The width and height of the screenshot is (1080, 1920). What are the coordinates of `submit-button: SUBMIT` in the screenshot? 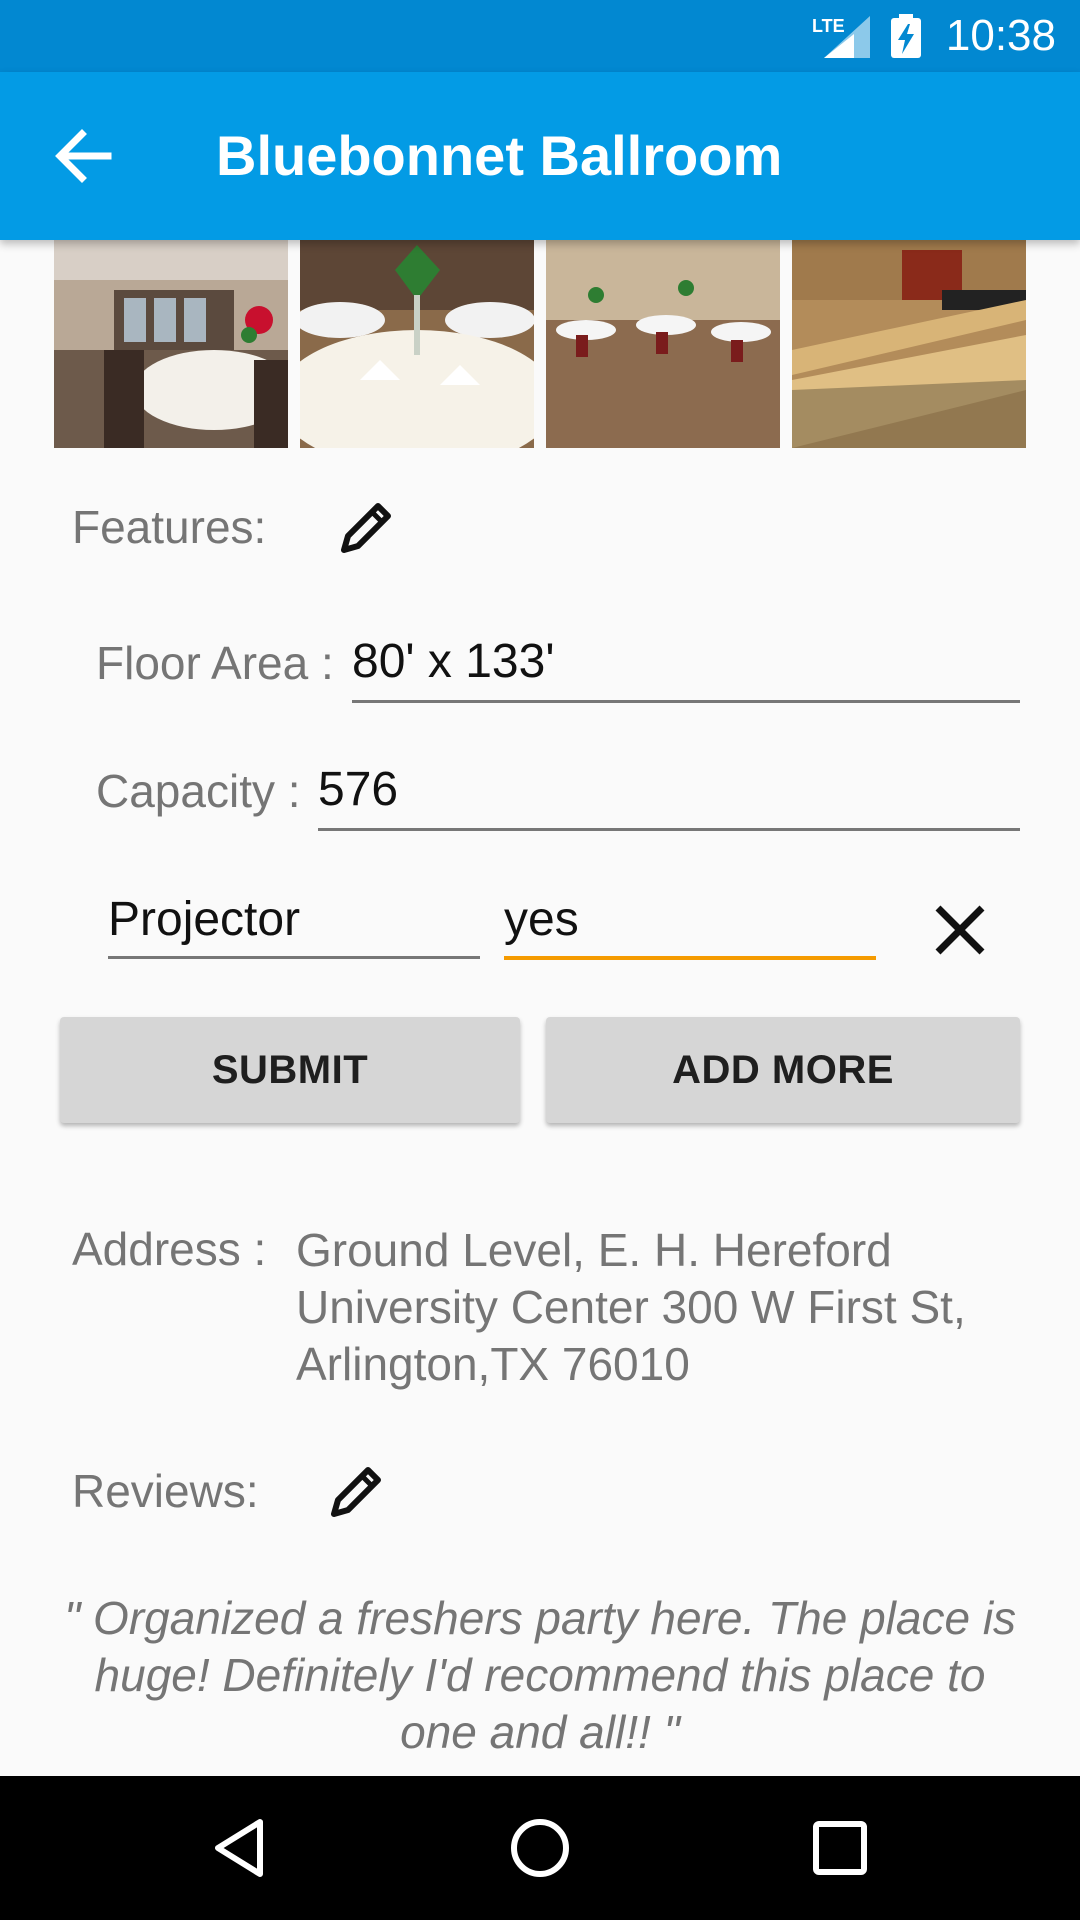 It's located at (290, 1070).